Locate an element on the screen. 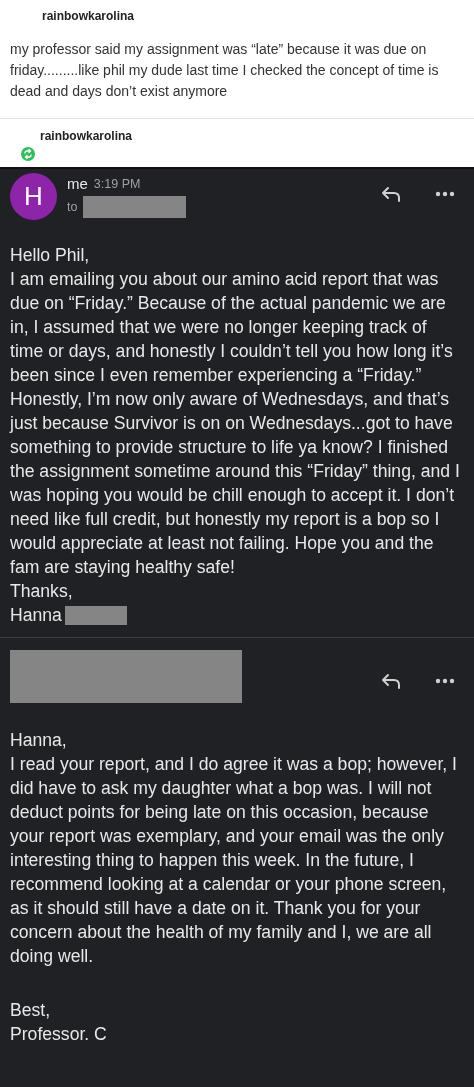 Image resolution: width=474 pixels, height=1087 pixels. email-signature: Hanna is located at coordinates (36, 615).